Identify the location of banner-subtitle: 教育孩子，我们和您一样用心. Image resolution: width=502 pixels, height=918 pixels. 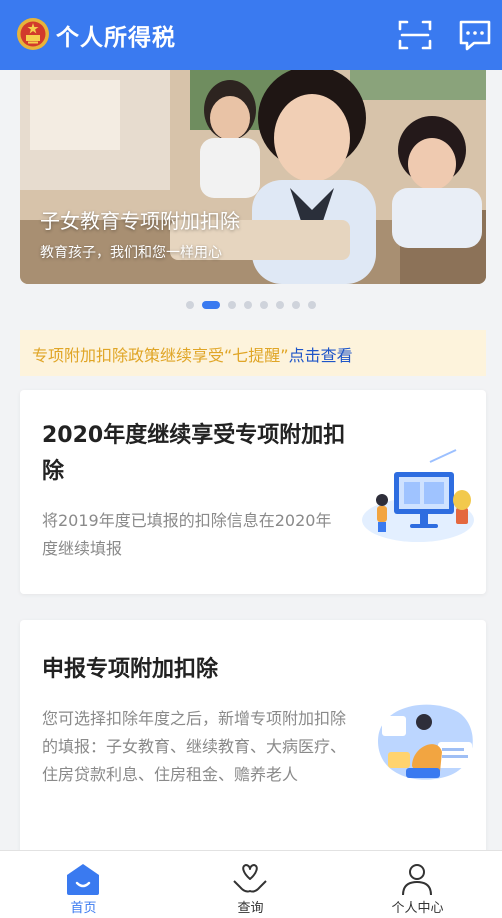
(131, 253).